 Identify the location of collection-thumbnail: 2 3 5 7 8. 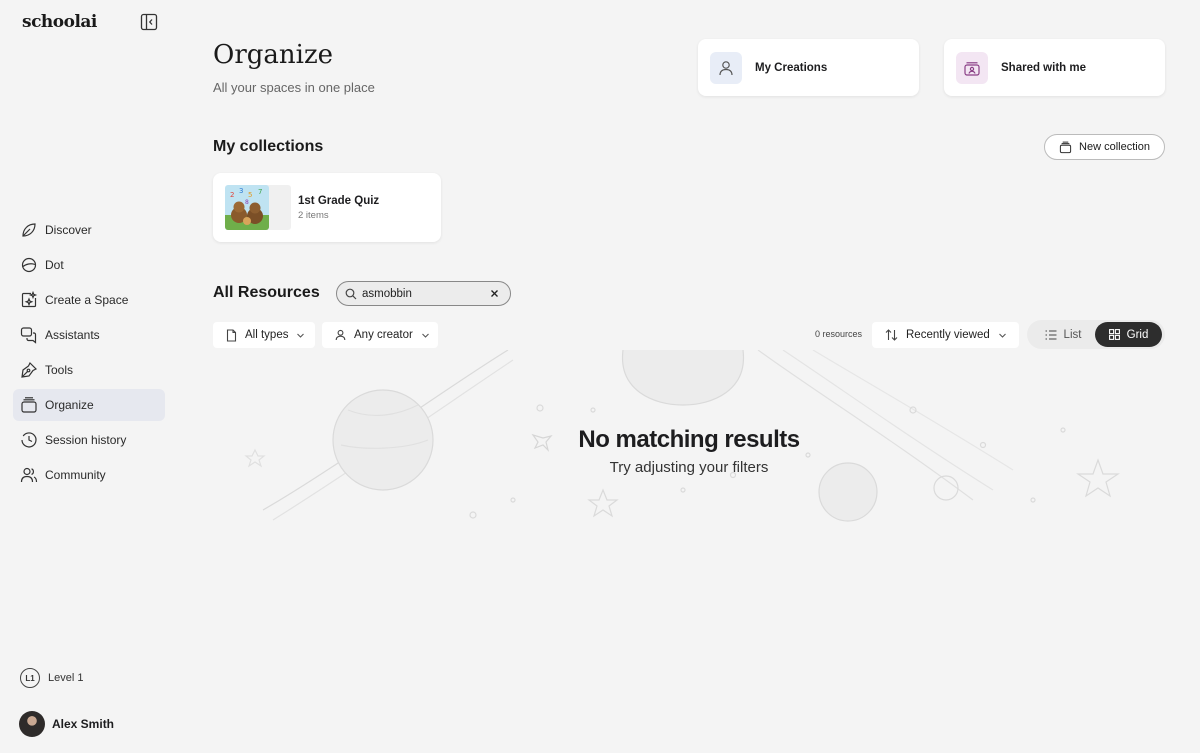
(259, 207).